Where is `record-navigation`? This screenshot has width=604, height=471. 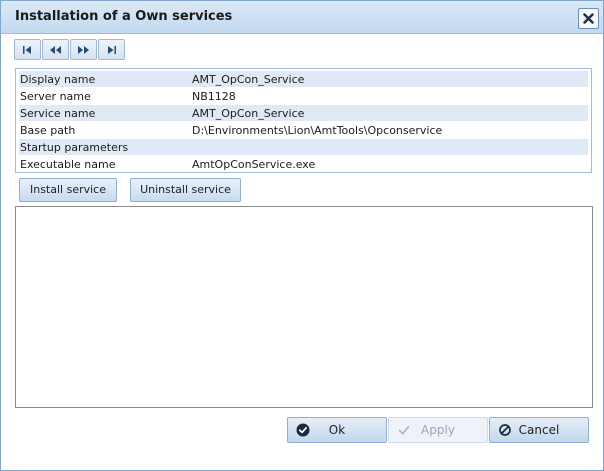
record-navigation is located at coordinates (69, 49).